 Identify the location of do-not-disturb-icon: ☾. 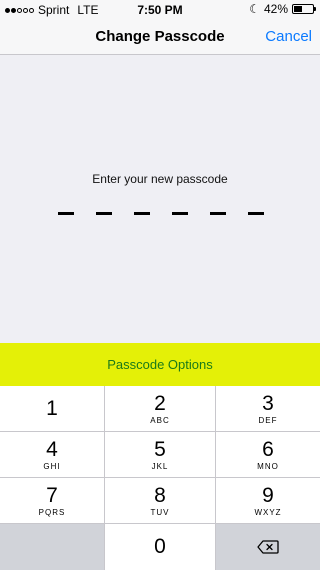
(254, 9).